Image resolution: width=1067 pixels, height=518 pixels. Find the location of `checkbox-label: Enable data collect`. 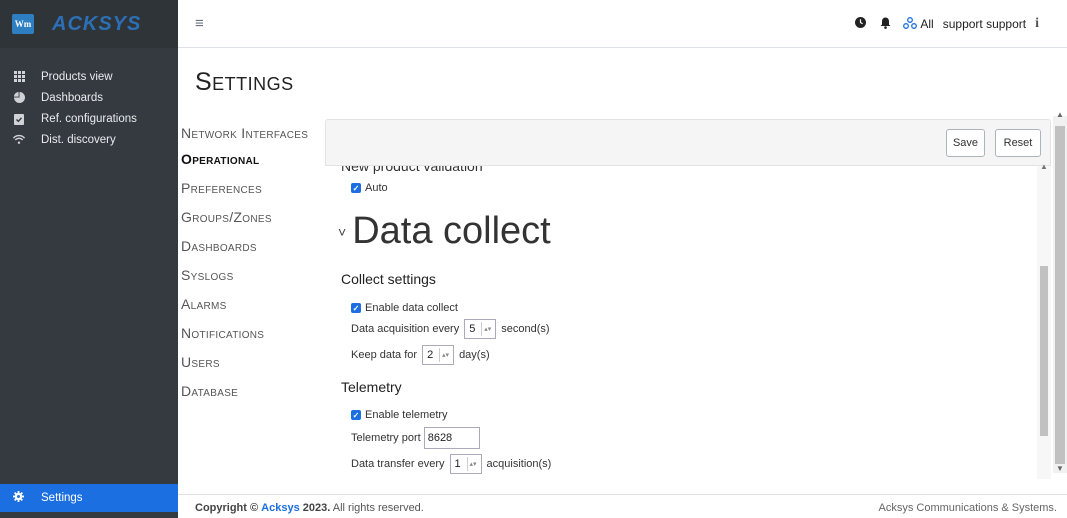

checkbox-label: Enable data collect is located at coordinates (411, 308).